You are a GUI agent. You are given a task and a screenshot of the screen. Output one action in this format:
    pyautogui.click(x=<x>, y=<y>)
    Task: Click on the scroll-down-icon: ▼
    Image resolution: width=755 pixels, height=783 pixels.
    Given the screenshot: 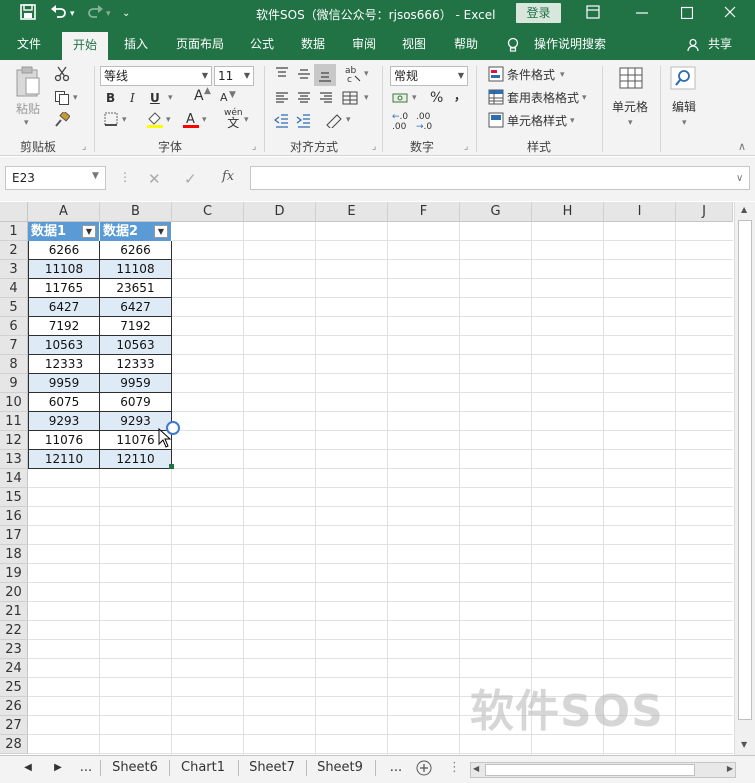 What is the action you would take?
    pyautogui.click(x=744, y=744)
    